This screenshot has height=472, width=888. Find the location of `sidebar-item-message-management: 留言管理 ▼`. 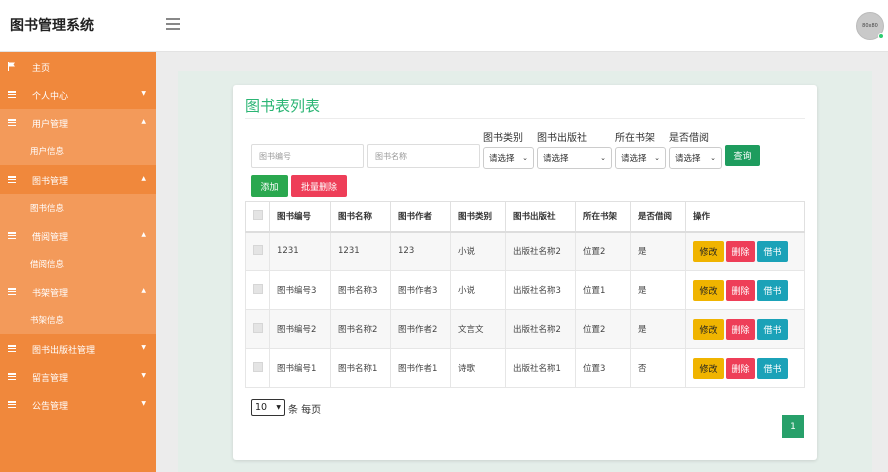

sidebar-item-message-management: 留言管理 ▼ is located at coordinates (78, 377).